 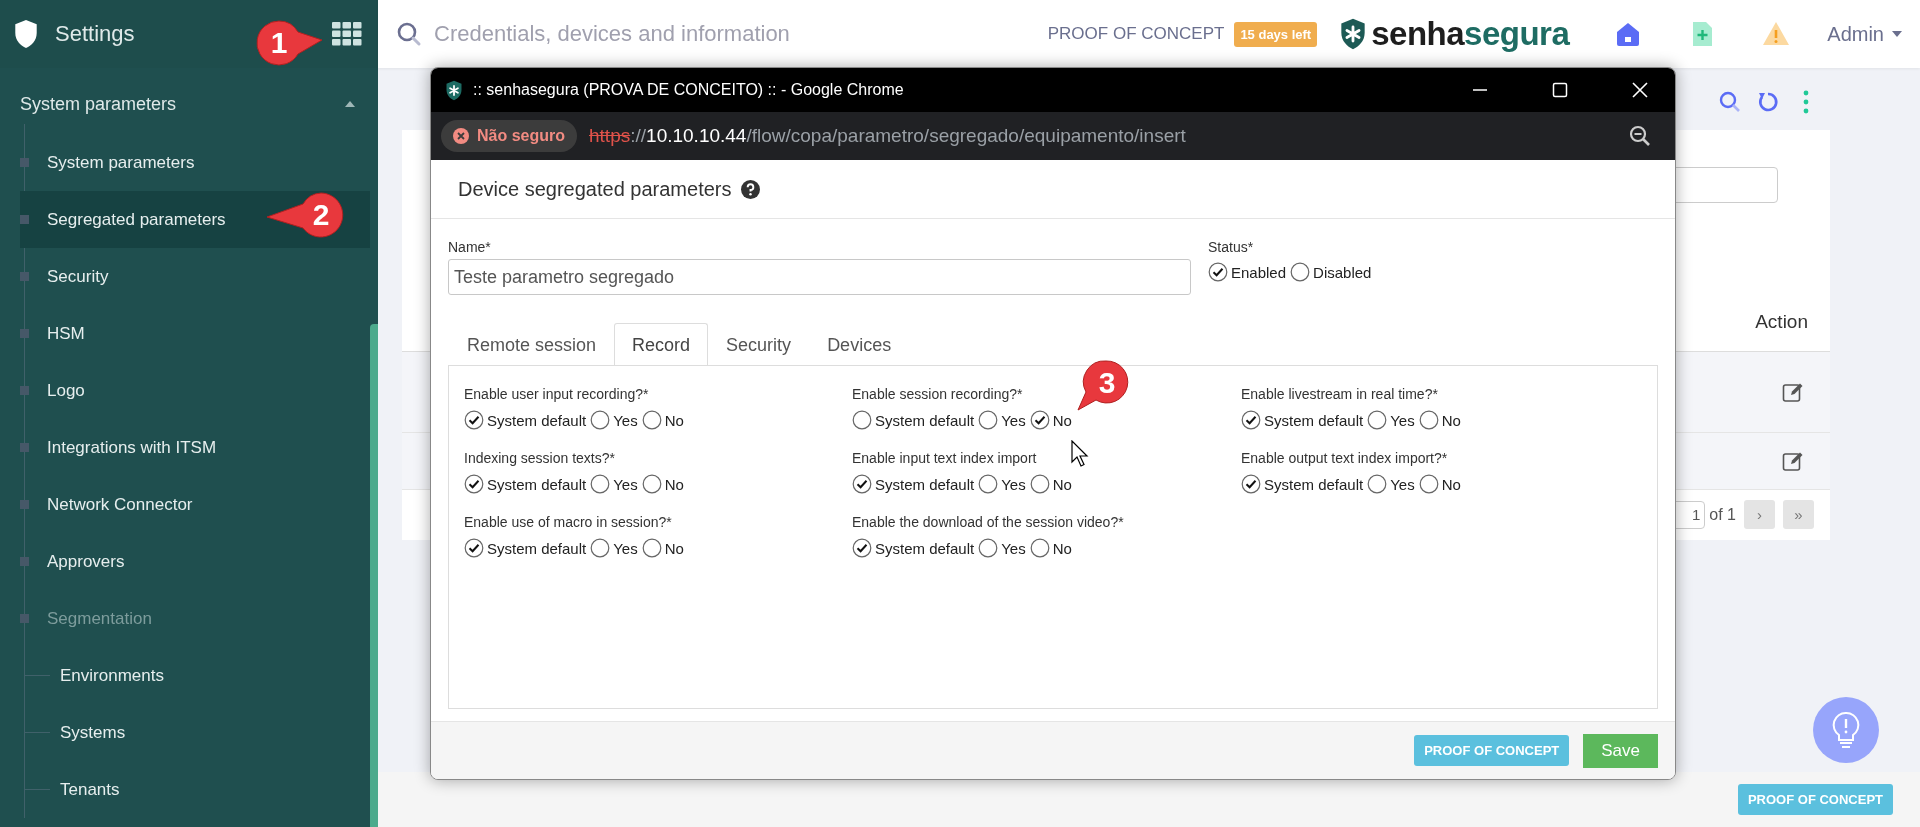 I want to click on dialog-heading: Device segregated parameters, so click(x=595, y=189).